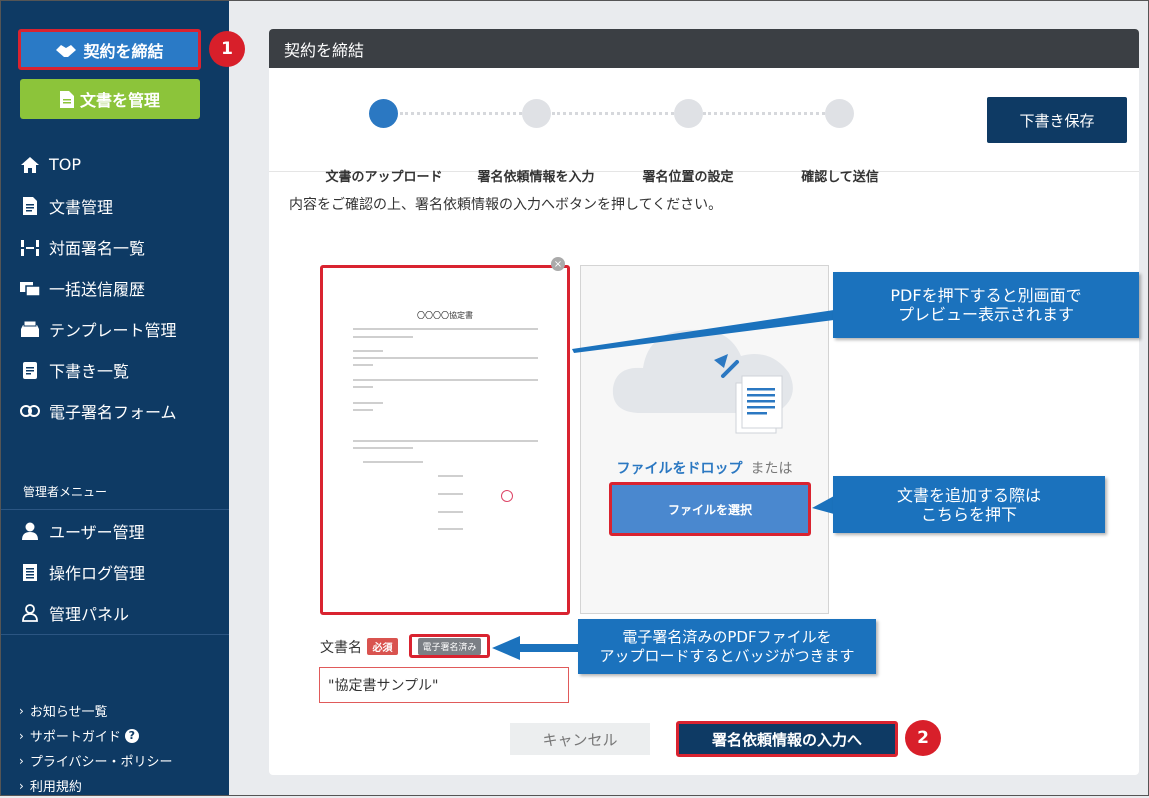  Describe the element at coordinates (536, 648) in the screenshot. I see `arrow-left-icon` at that location.